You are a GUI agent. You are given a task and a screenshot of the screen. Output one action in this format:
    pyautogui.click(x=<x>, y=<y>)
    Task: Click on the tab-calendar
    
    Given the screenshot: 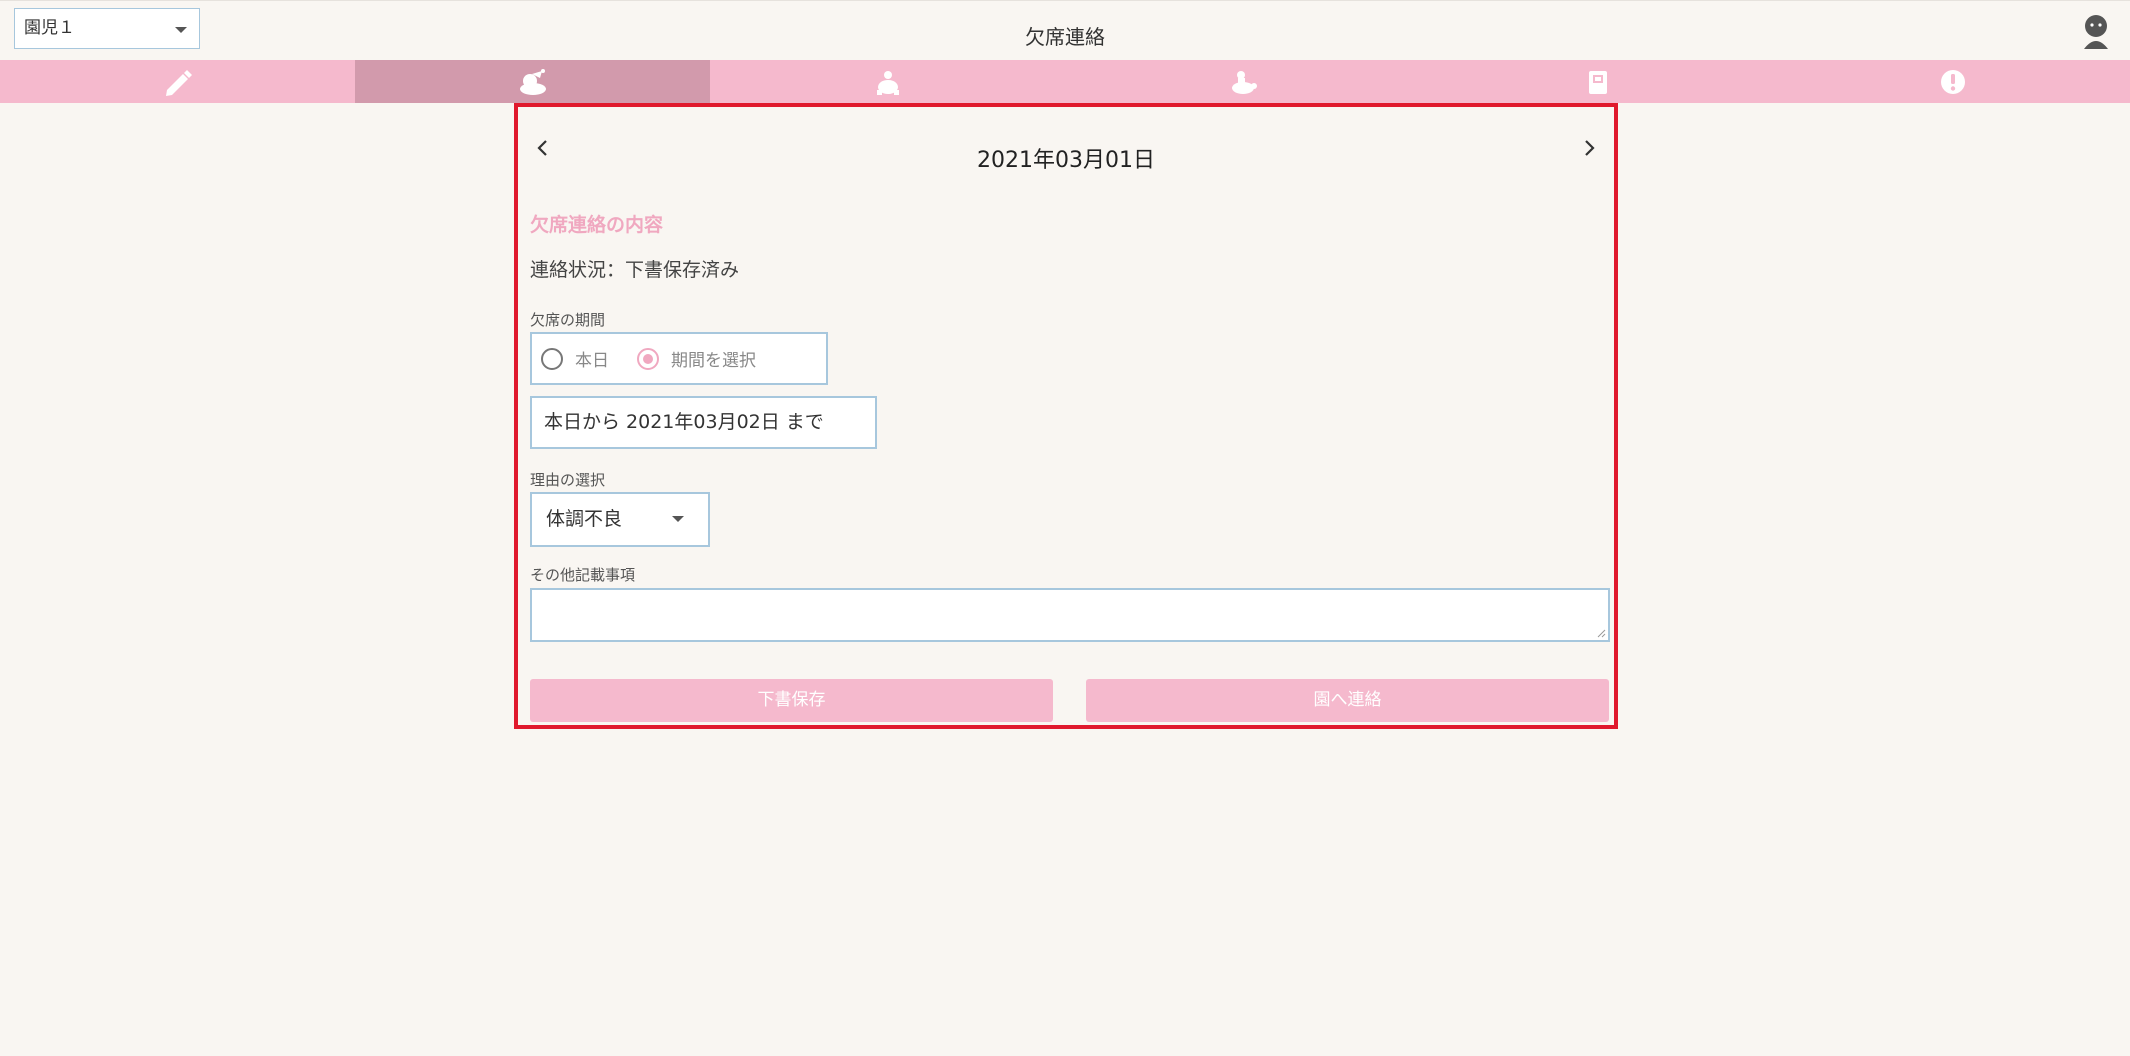 What is the action you would take?
    pyautogui.click(x=1597, y=81)
    